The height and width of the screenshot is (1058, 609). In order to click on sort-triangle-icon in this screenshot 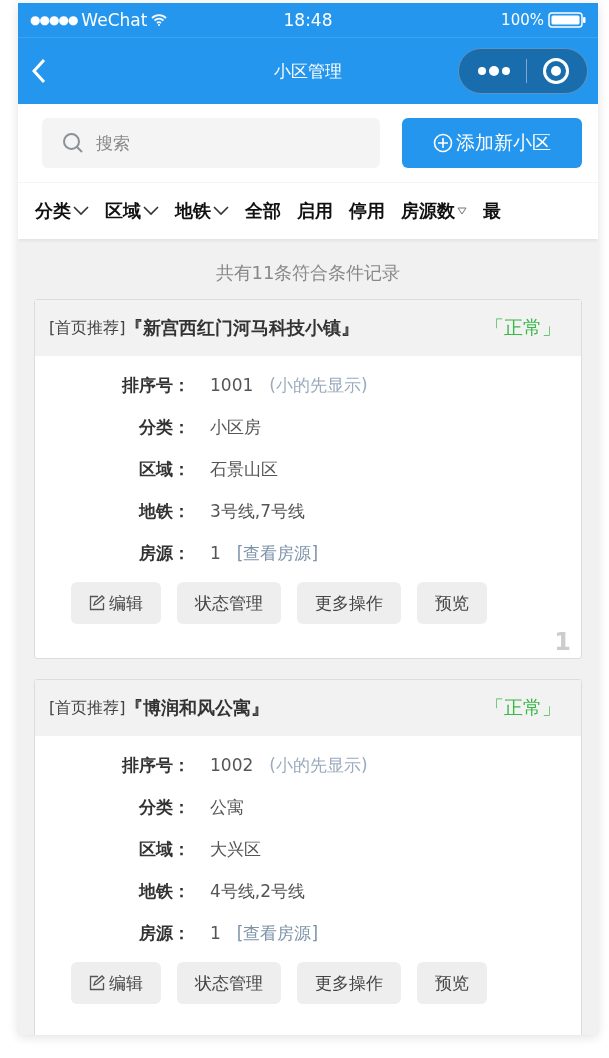, I will do `click(462, 211)`.